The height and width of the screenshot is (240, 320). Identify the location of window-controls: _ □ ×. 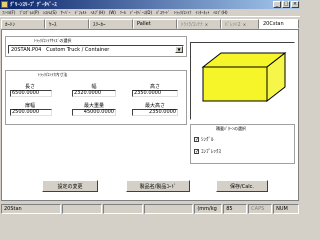
(286, 4).